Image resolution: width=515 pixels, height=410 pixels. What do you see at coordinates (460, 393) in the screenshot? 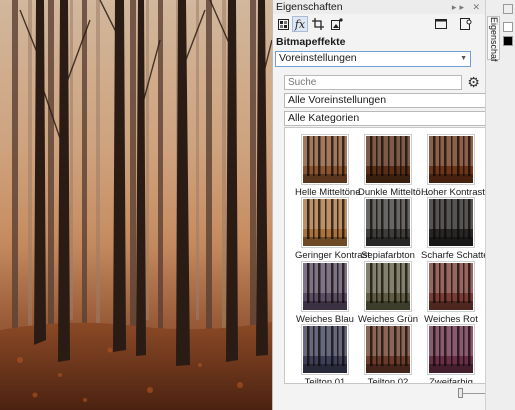
I see `slider-knob` at bounding box center [460, 393].